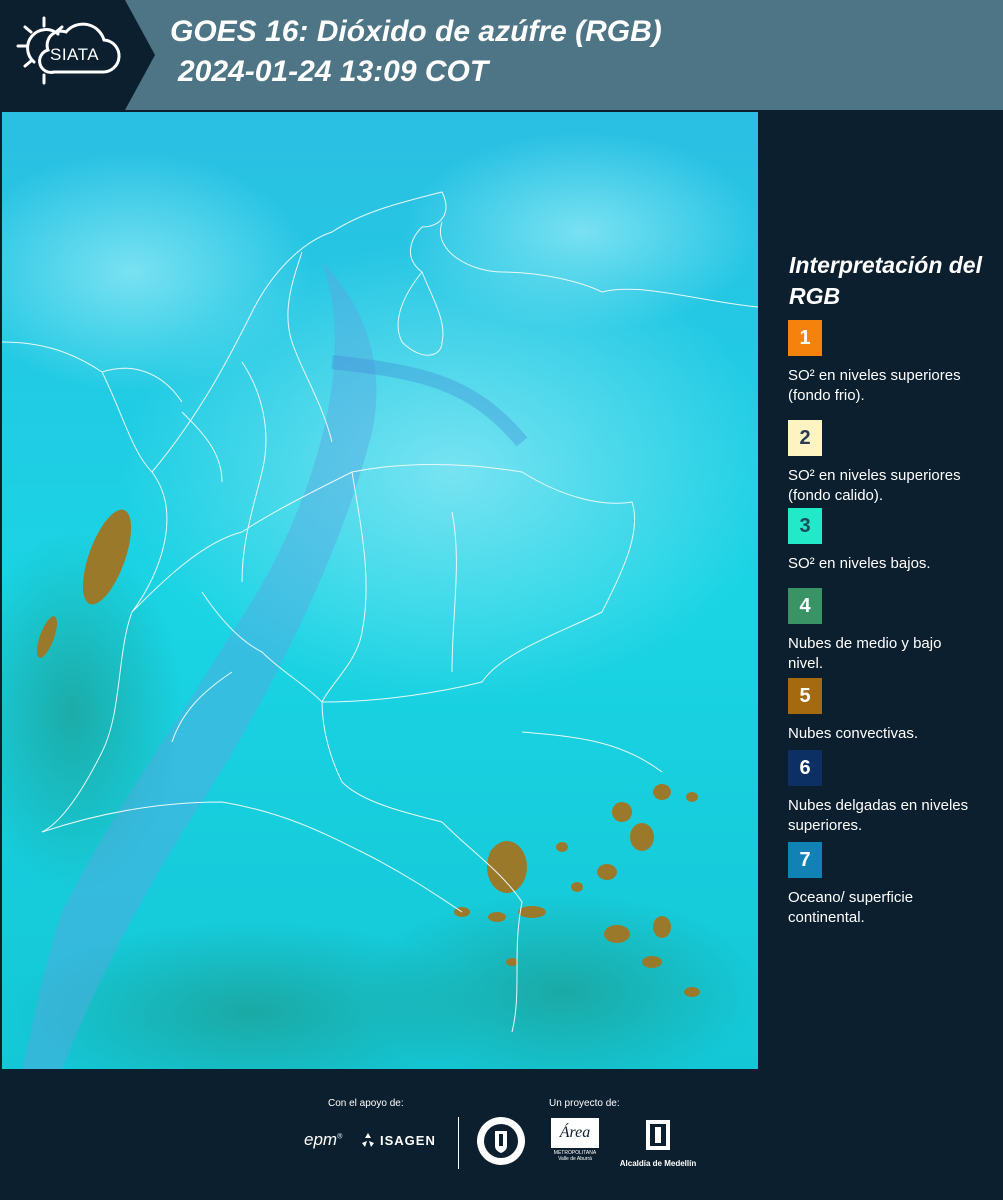  Describe the element at coordinates (805, 606) in the screenshot. I see `legend-swatch: 4` at that location.